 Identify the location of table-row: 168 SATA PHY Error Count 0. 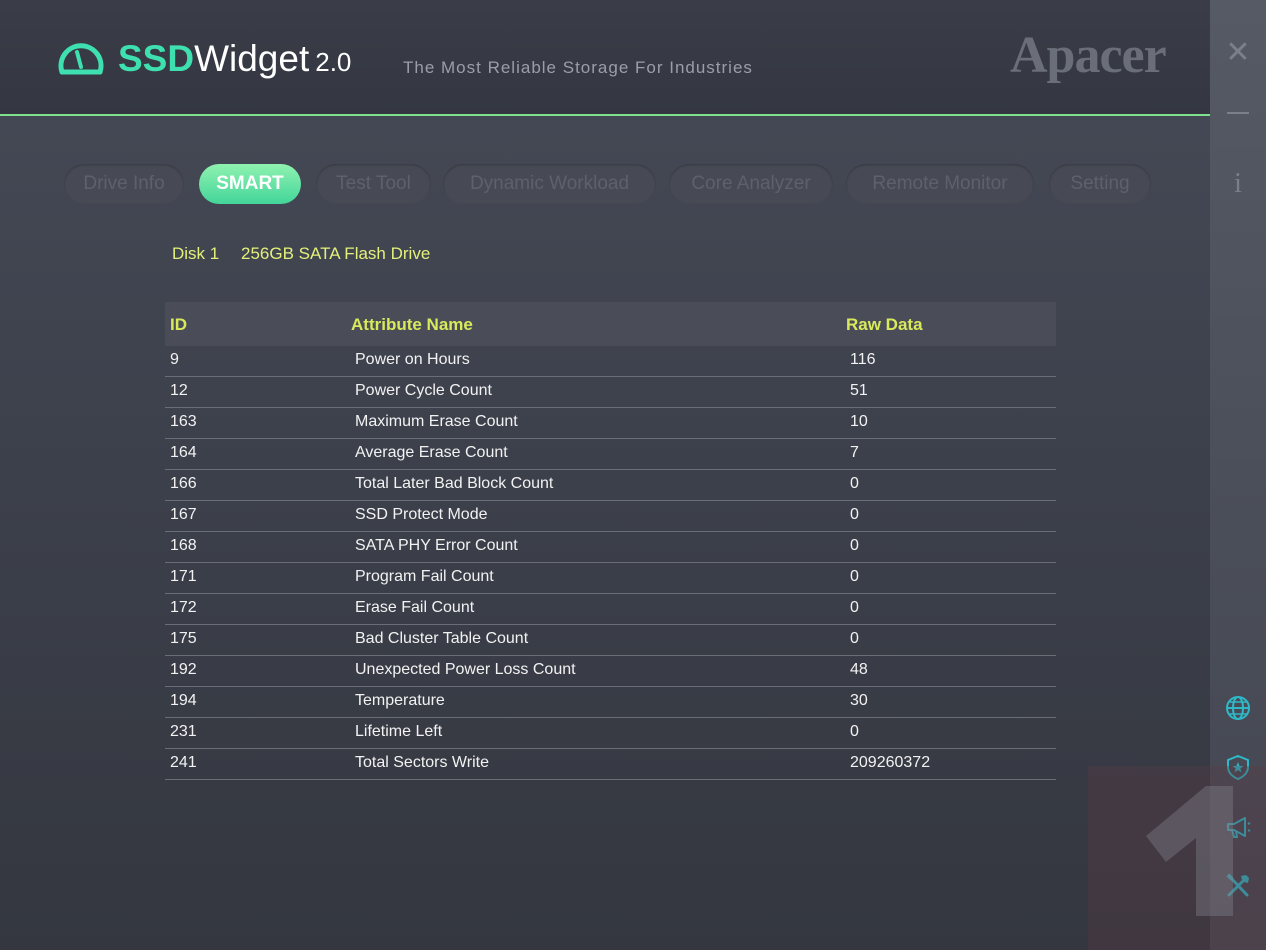
(610, 547).